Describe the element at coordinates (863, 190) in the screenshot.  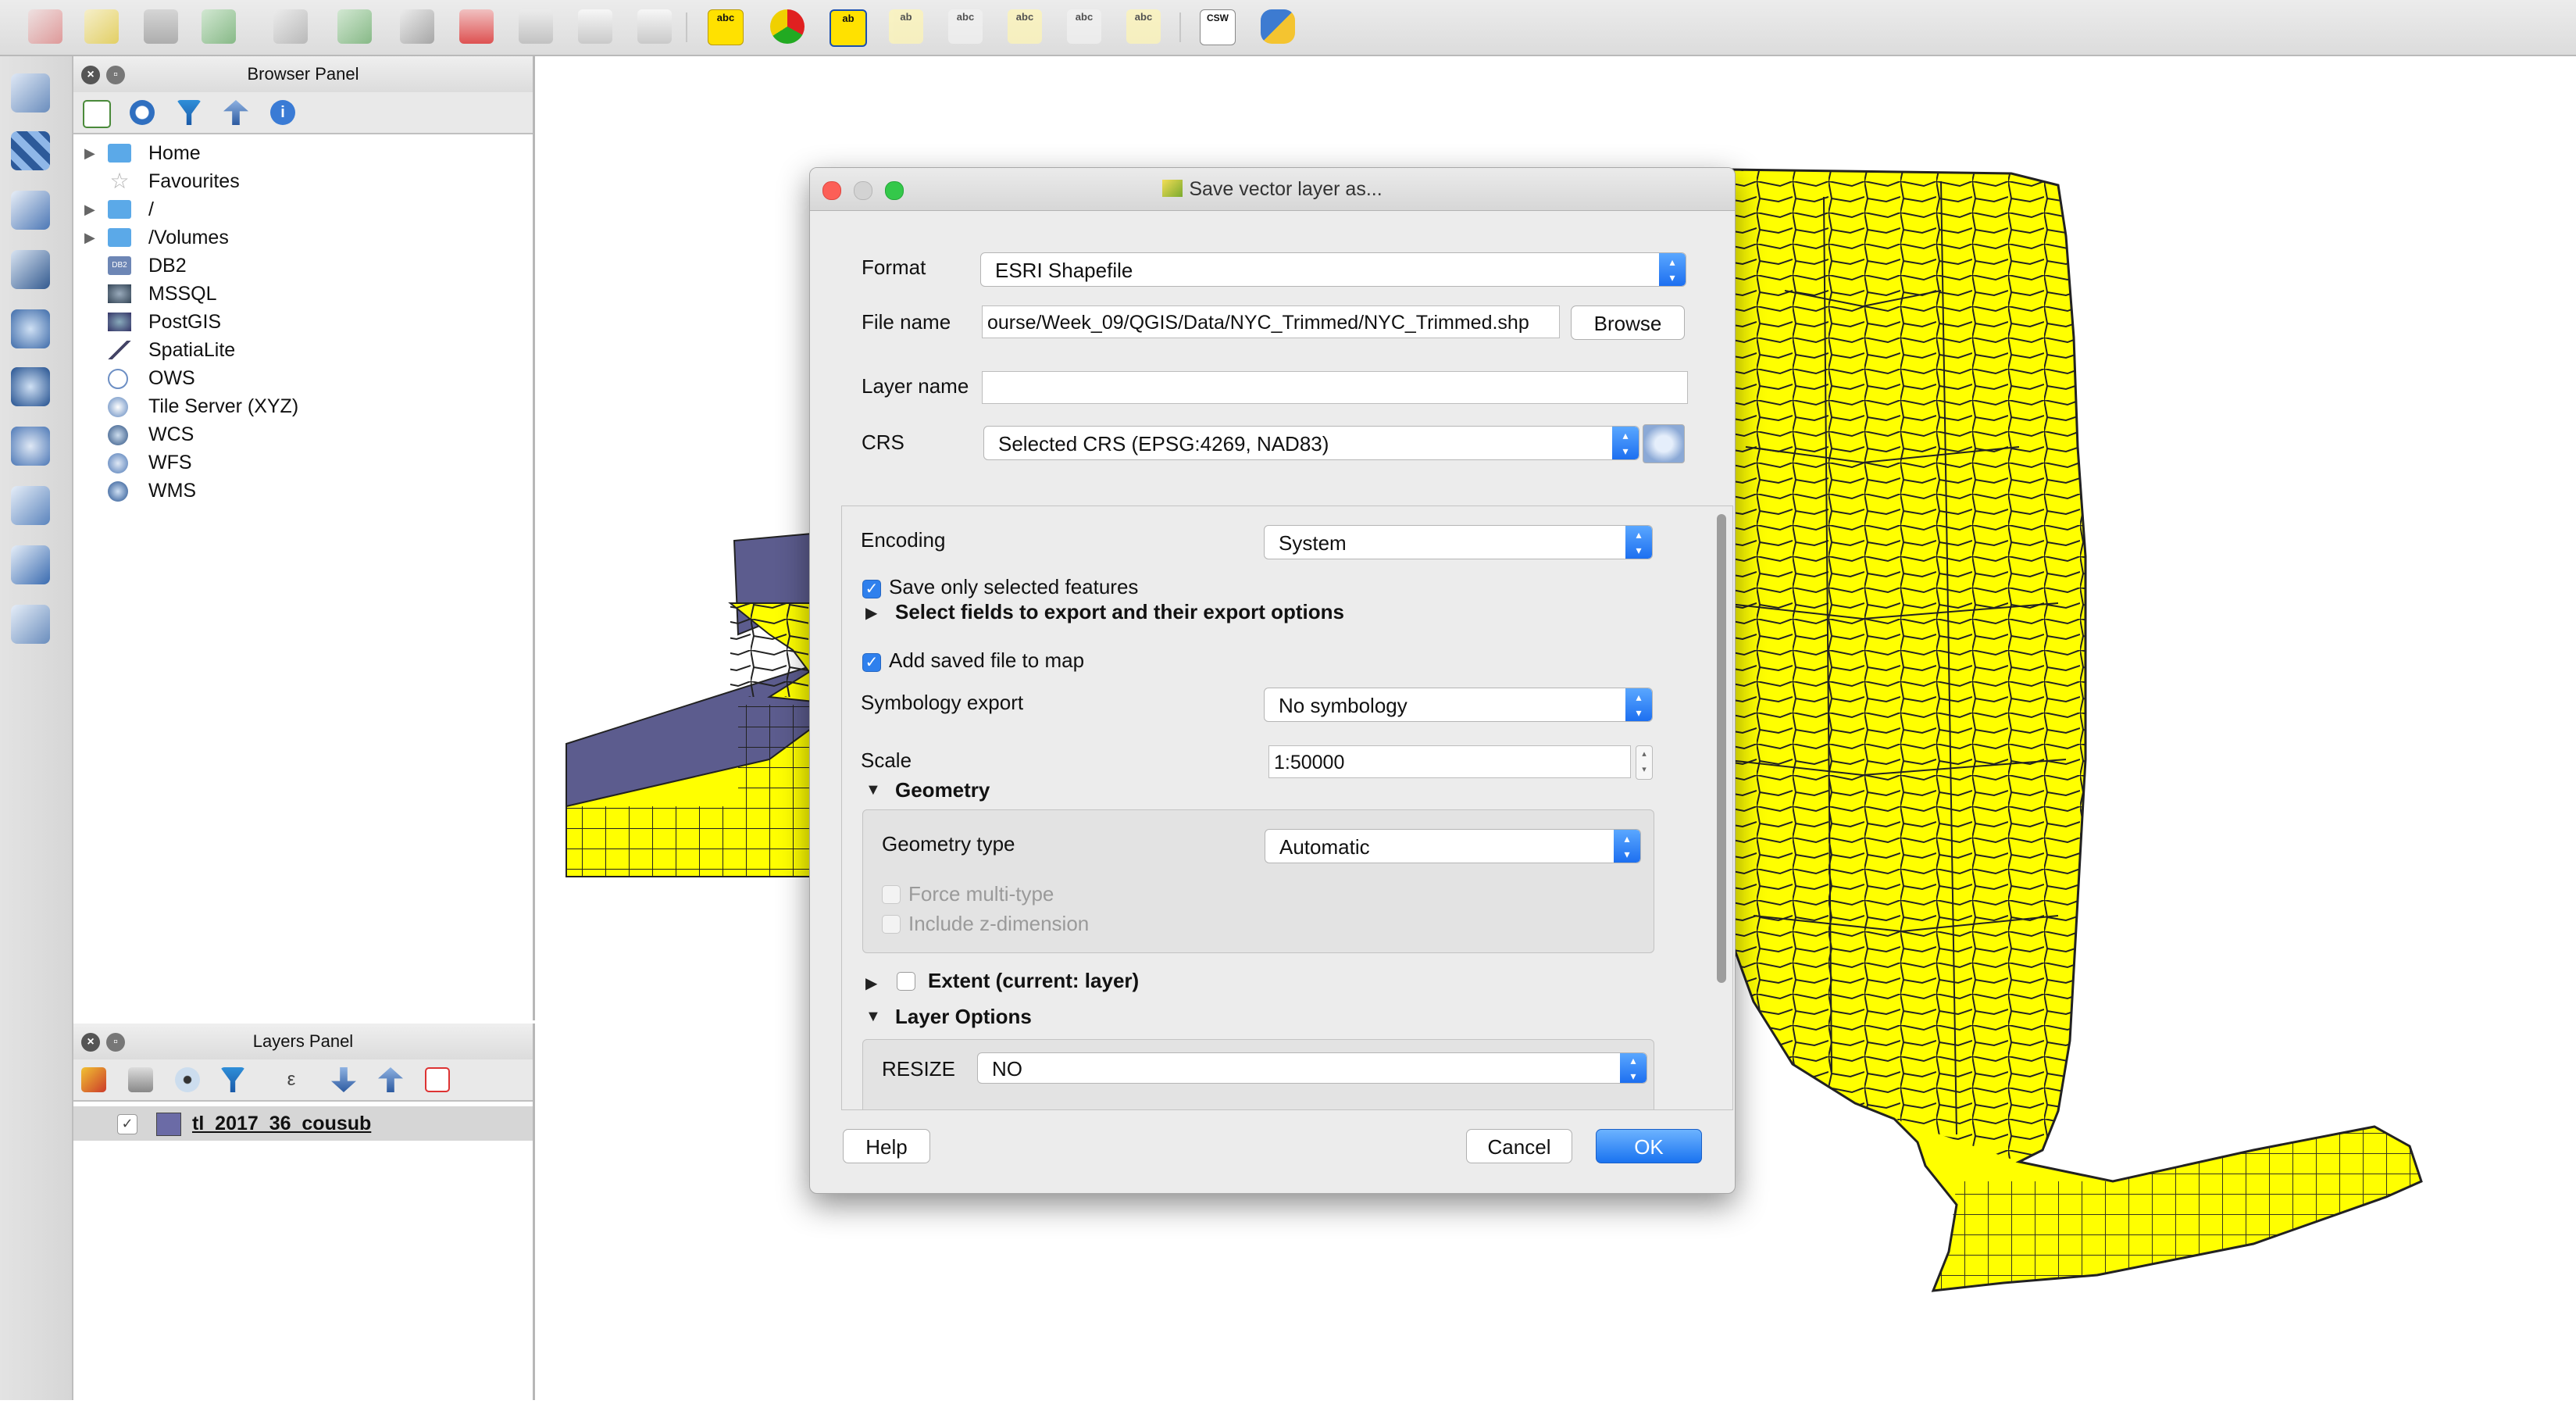
I see `minimize-window-button` at that location.